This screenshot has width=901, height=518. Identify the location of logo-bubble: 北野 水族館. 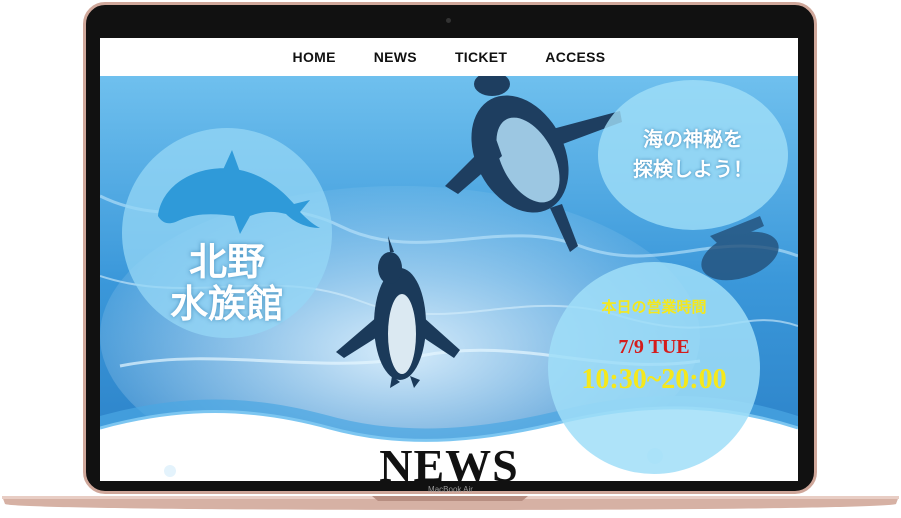
(227, 233).